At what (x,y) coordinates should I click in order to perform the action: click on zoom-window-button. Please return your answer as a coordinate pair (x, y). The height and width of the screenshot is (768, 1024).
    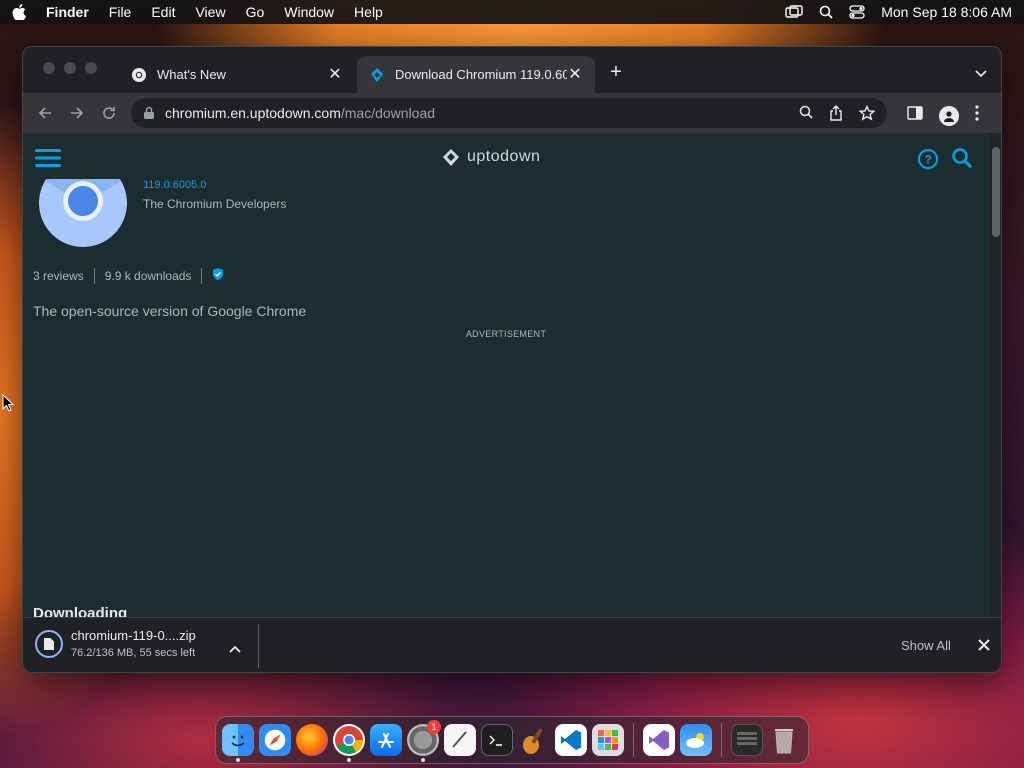
    Looking at the image, I should click on (91, 68).